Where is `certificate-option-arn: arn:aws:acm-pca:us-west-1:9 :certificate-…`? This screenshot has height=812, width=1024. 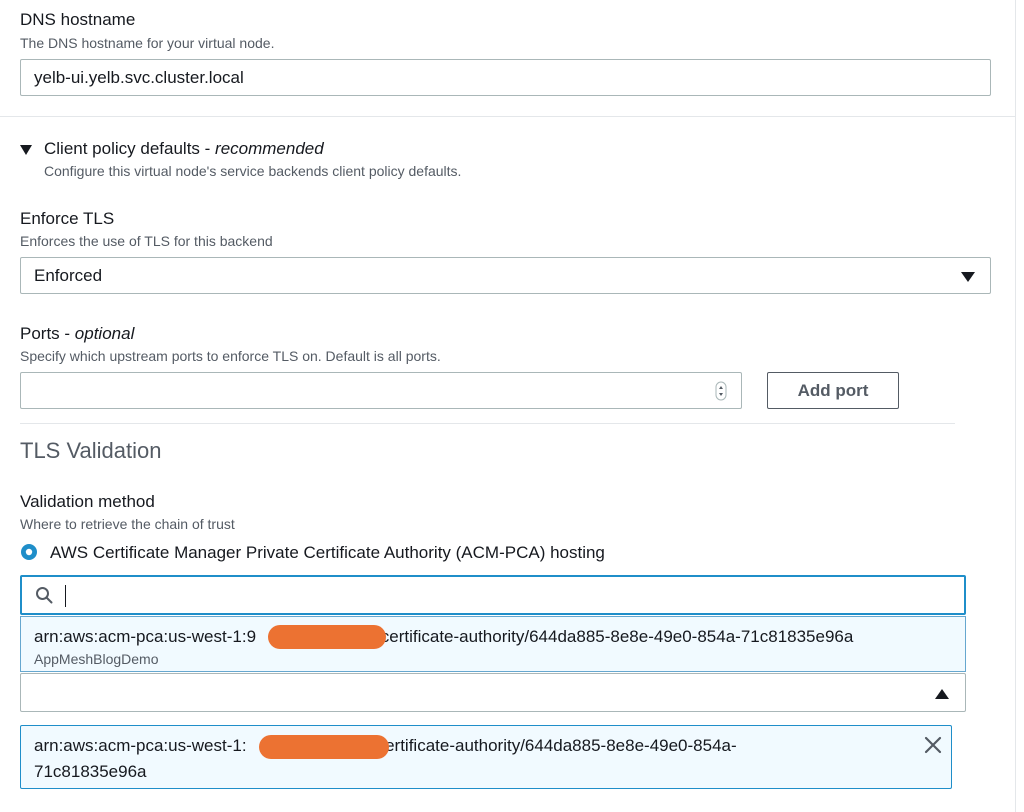 certificate-option-arn: arn:aws:acm-pca:us-west-1:9 :certificate-… is located at coordinates (443, 637).